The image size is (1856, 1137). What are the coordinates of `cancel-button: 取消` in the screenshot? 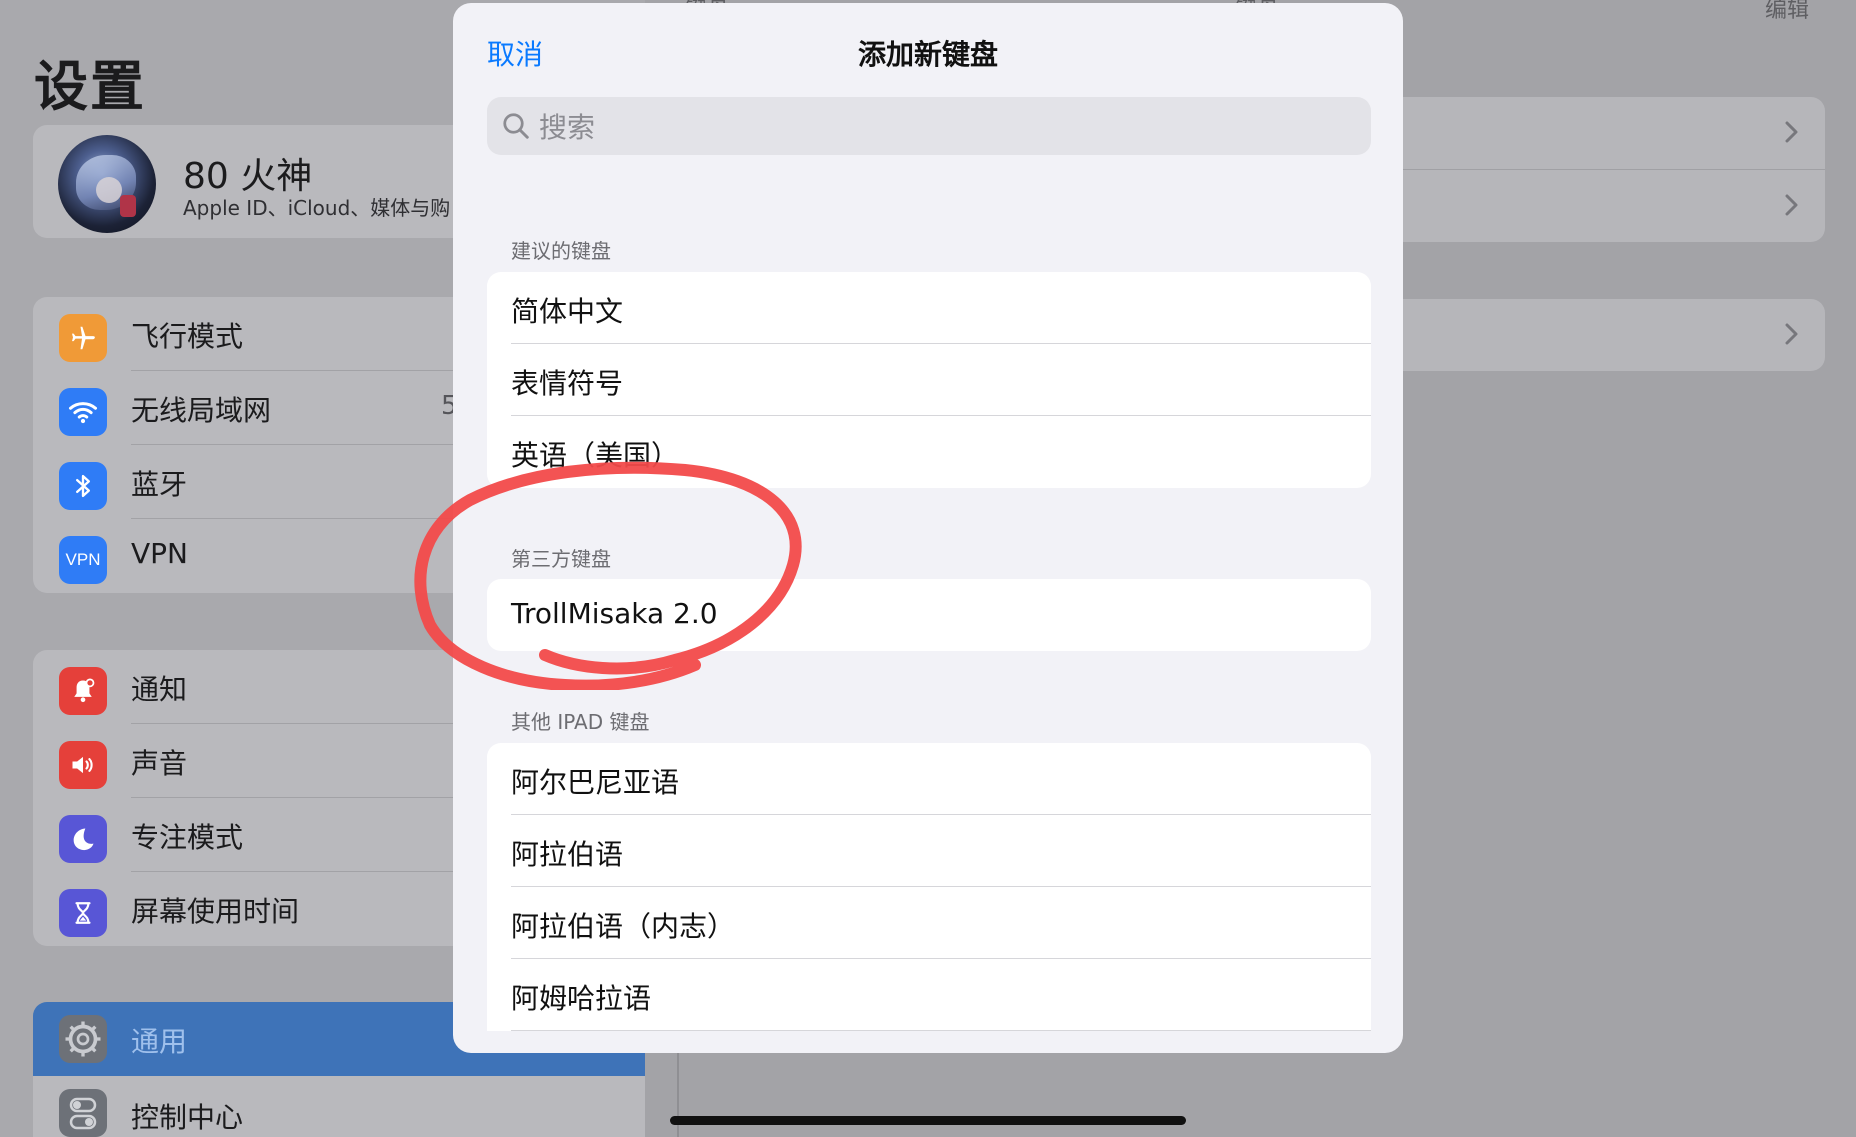 It's located at (515, 53).